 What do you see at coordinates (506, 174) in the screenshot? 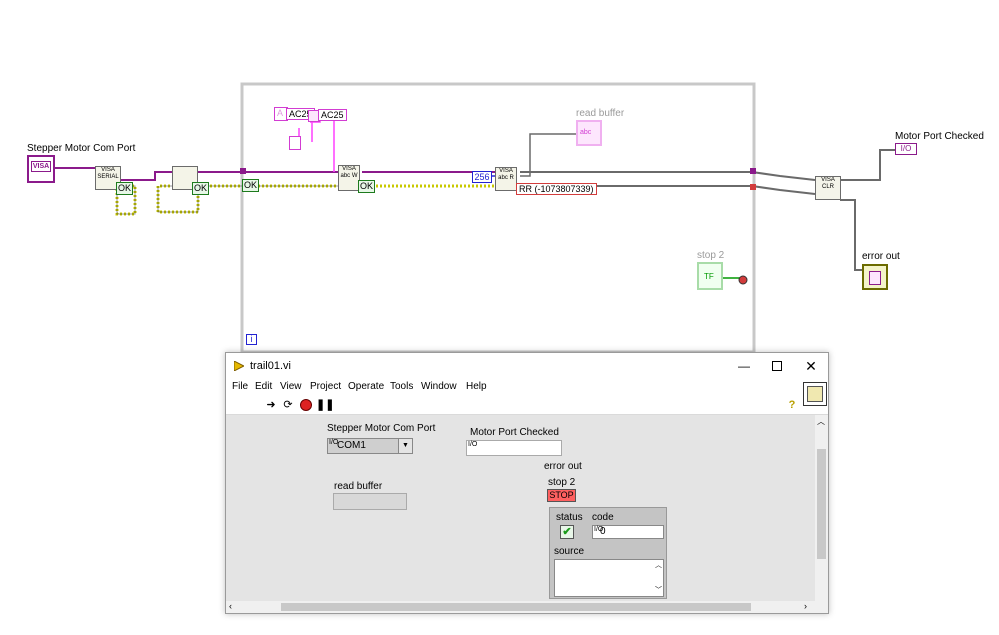
I see `visa-read-text: VISA abc R` at bounding box center [506, 174].